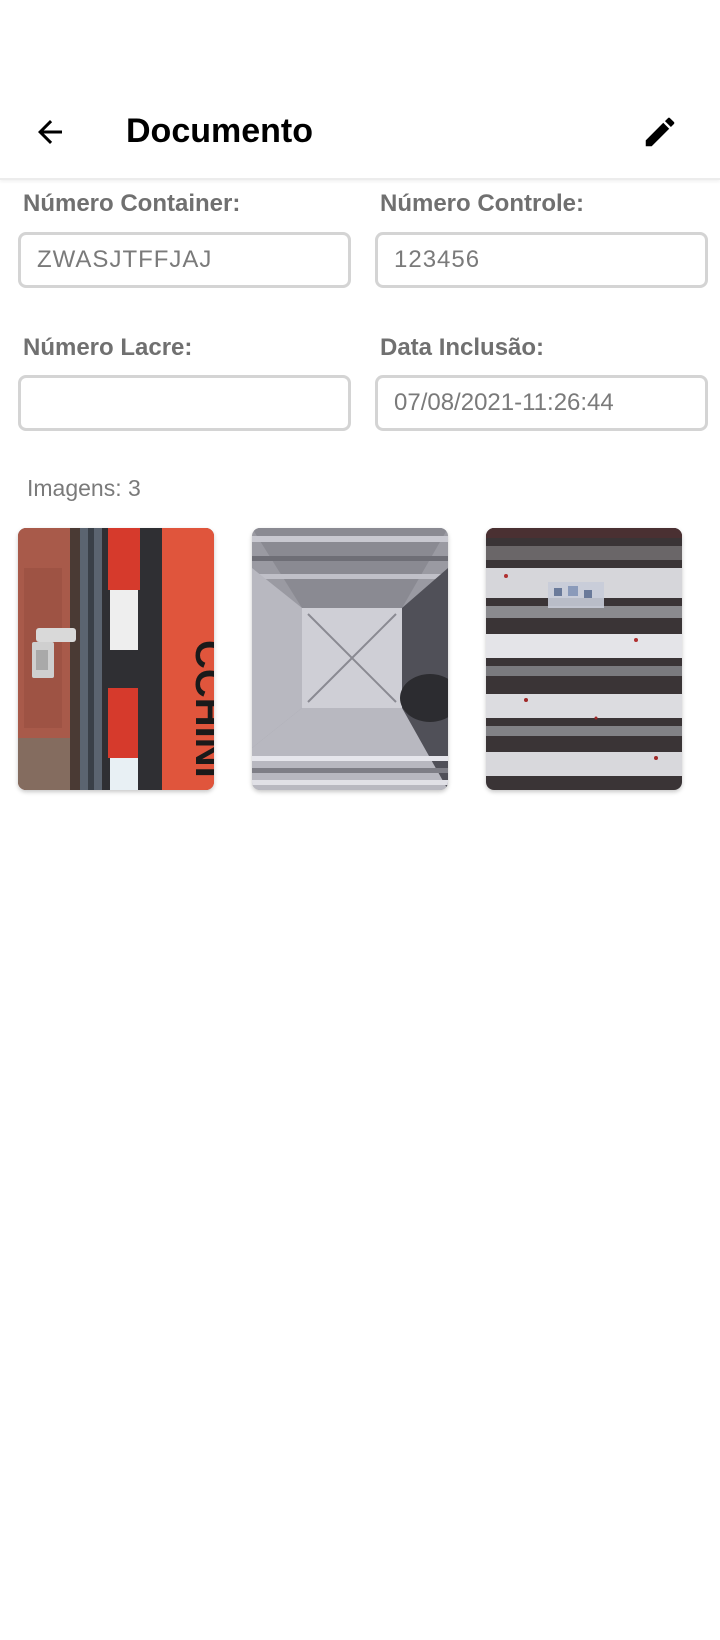 The height and width of the screenshot is (1640, 720). Describe the element at coordinates (125, 259) in the screenshot. I see `container-number-value: ZWASJTFFJAJ` at that location.